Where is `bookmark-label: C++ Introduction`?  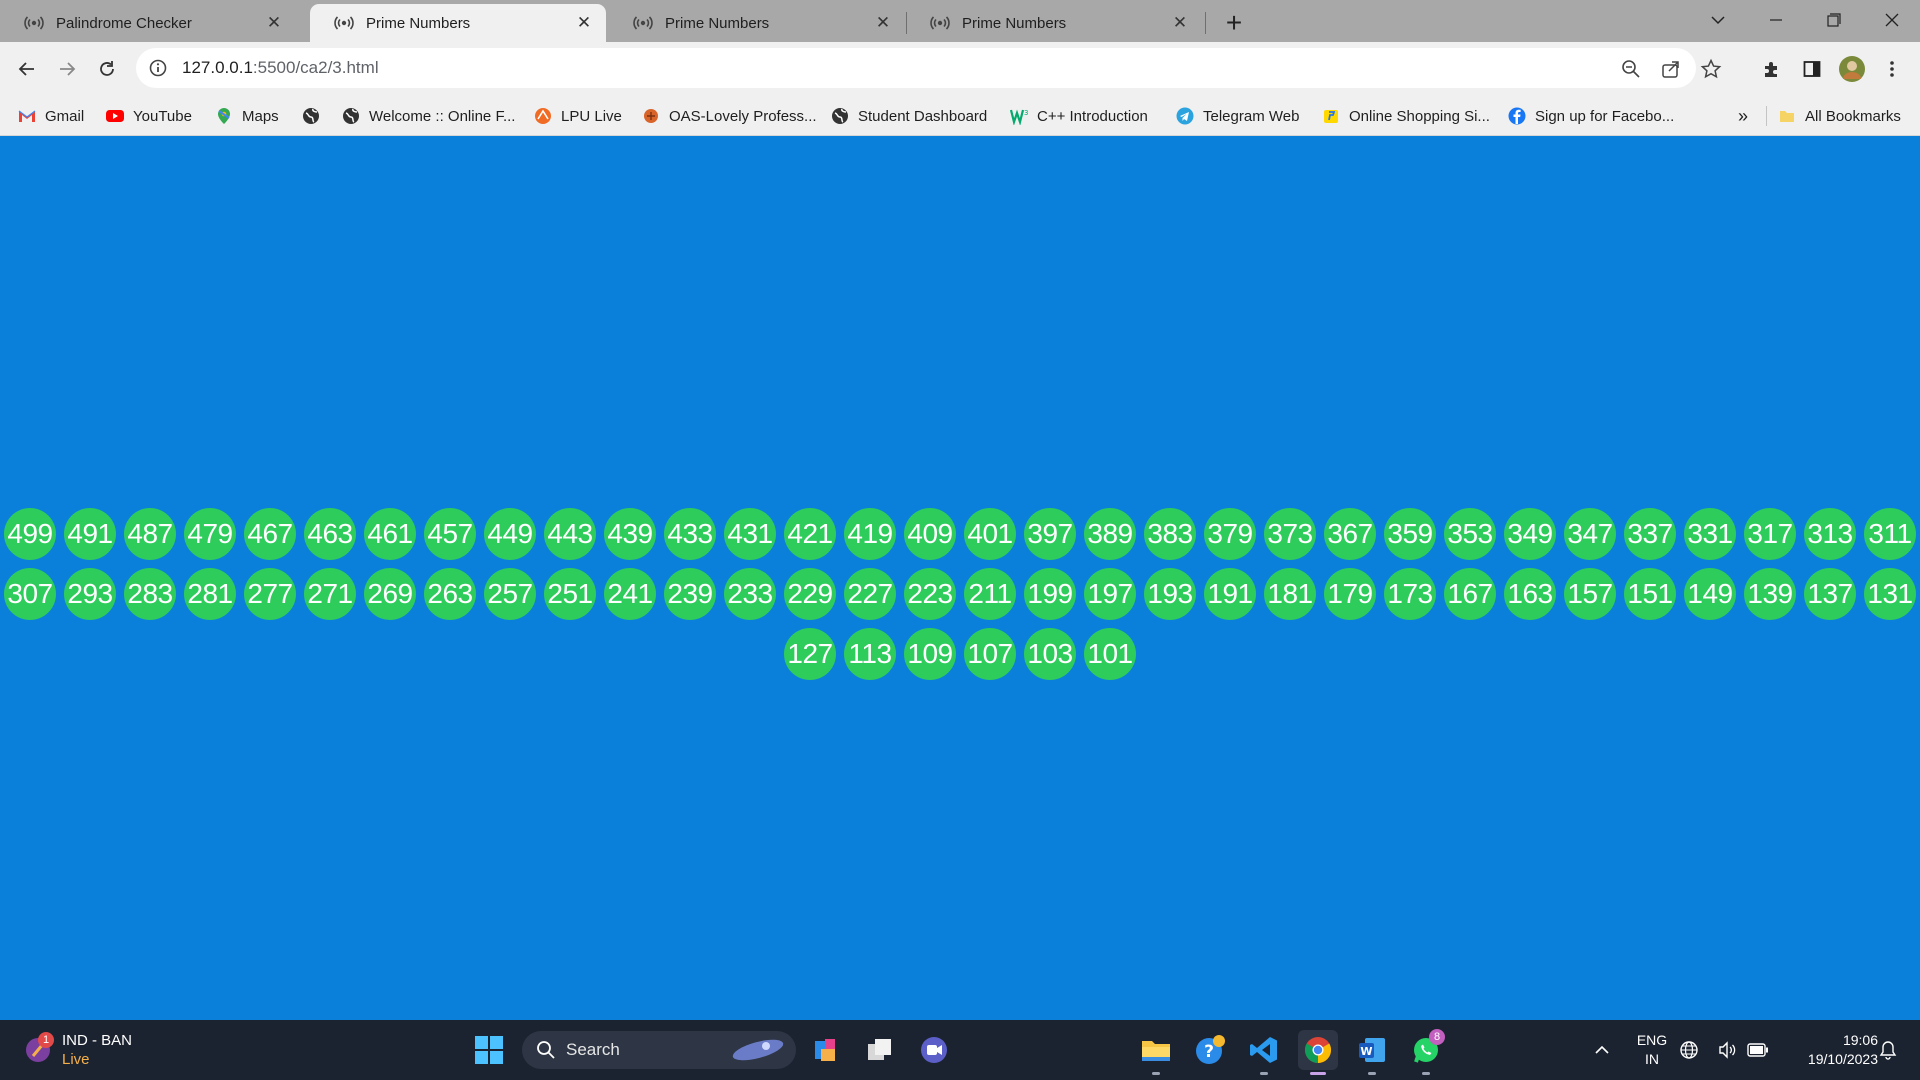
bookmark-label: C++ Introduction is located at coordinates (1092, 116).